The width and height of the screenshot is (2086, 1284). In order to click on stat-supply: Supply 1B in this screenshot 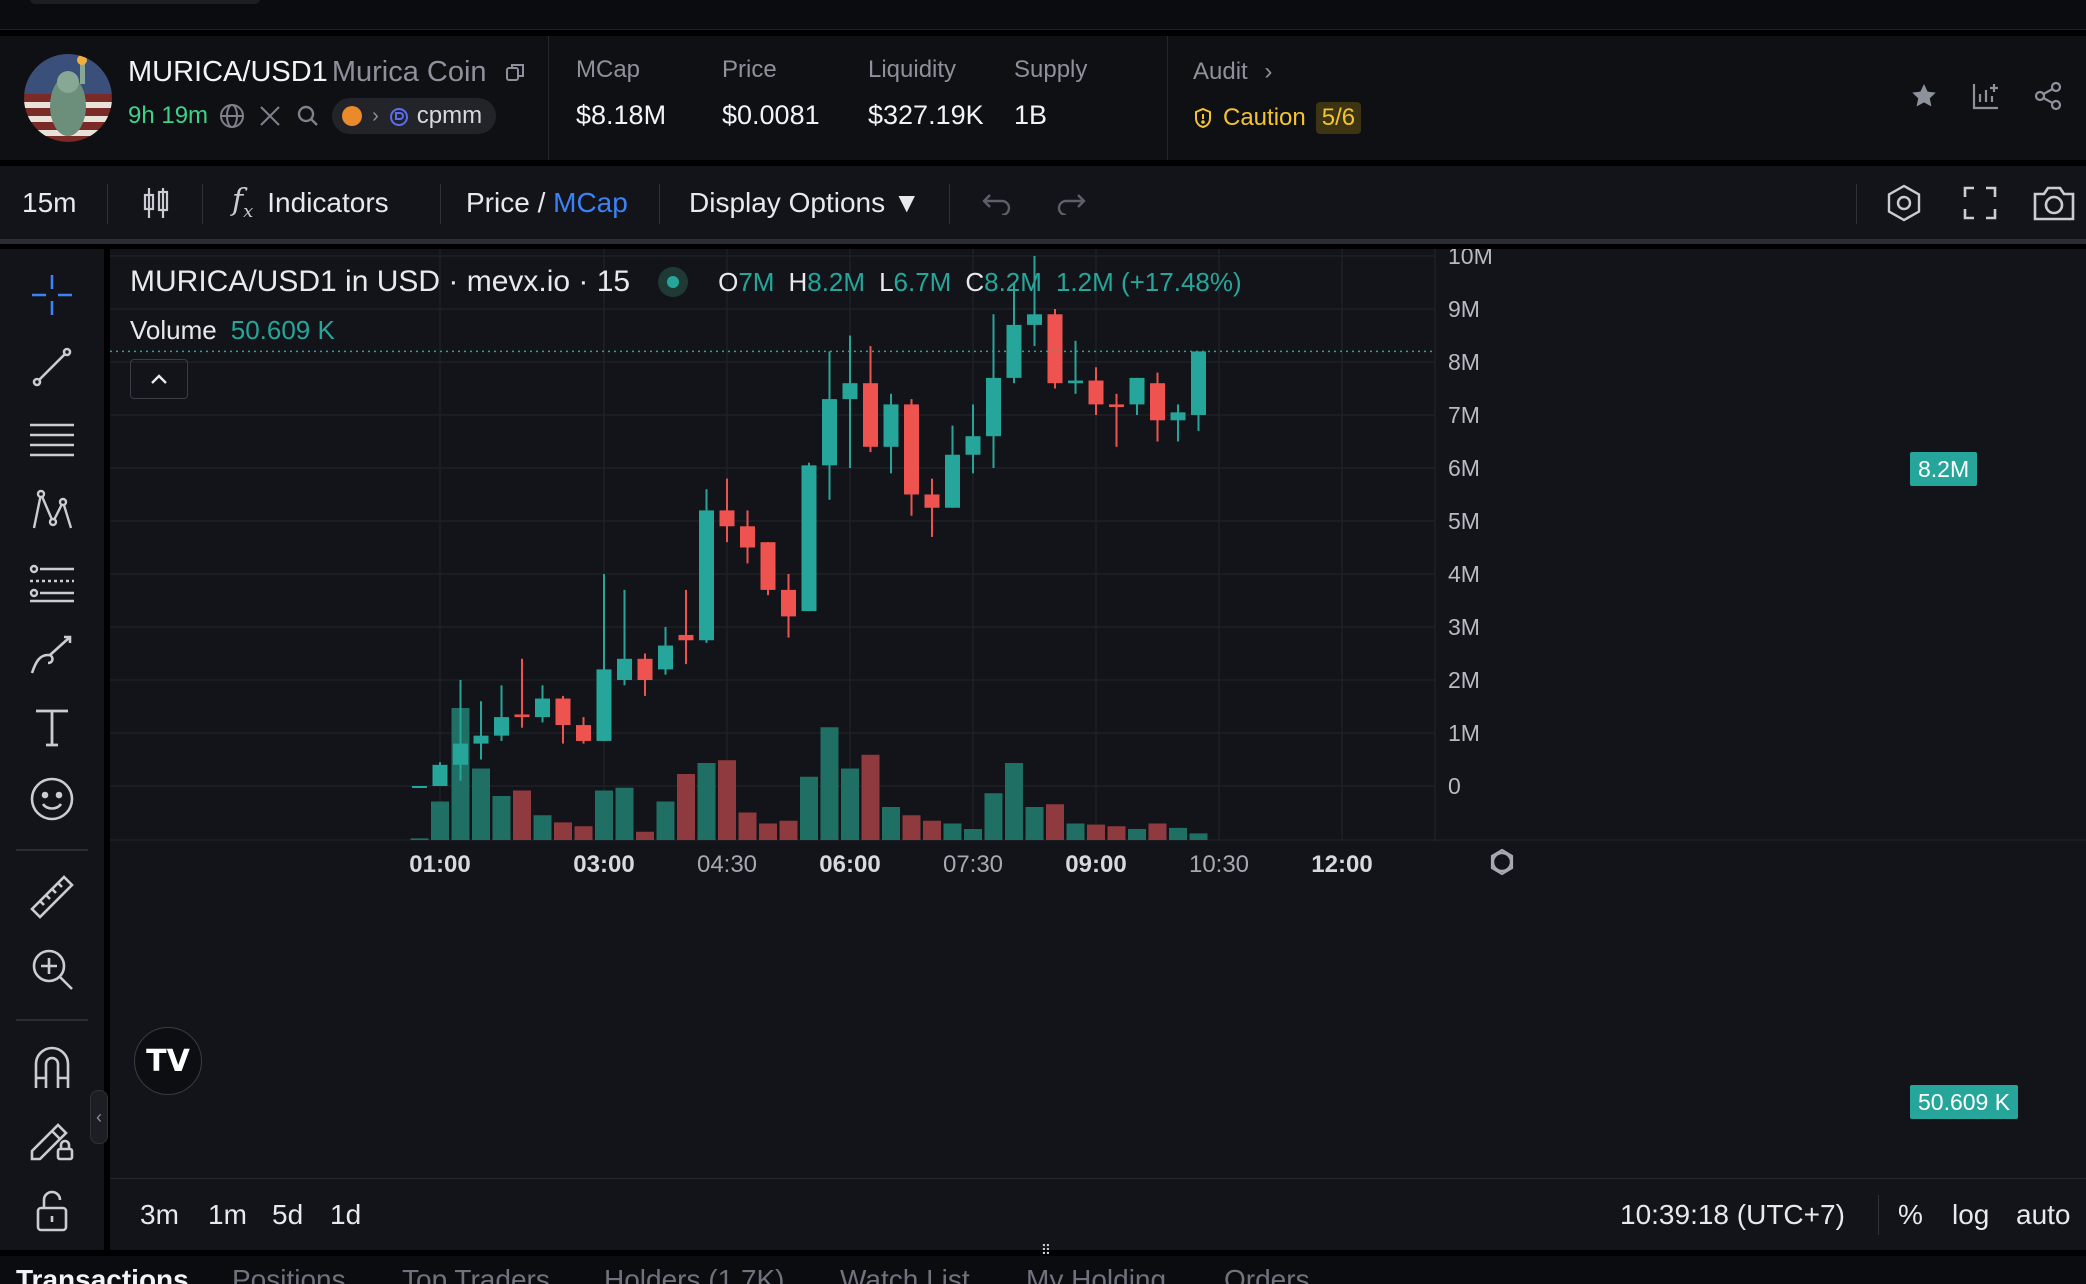, I will do `click(1050, 93)`.